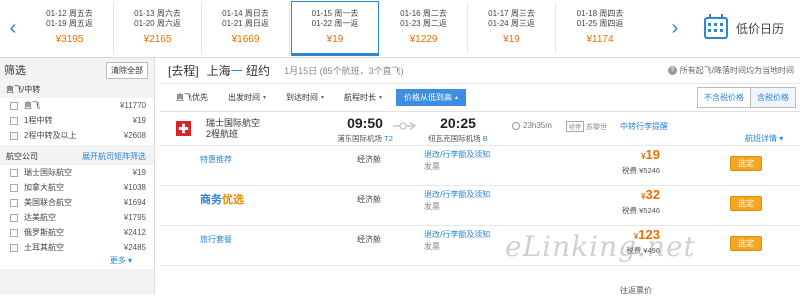 The image size is (800, 296). I want to click on fare-name-part: 优选, so click(233, 200).